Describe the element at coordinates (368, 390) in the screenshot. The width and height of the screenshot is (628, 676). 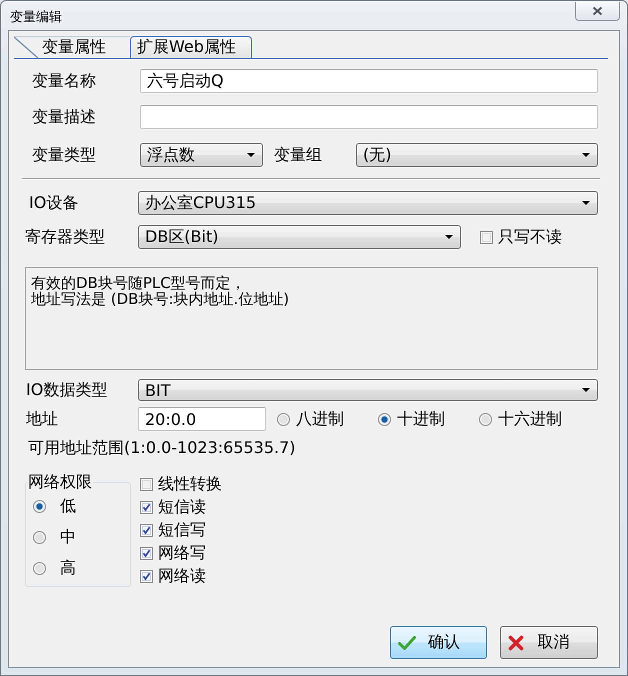
I see `io-data-type-dropdown: BIT` at that location.